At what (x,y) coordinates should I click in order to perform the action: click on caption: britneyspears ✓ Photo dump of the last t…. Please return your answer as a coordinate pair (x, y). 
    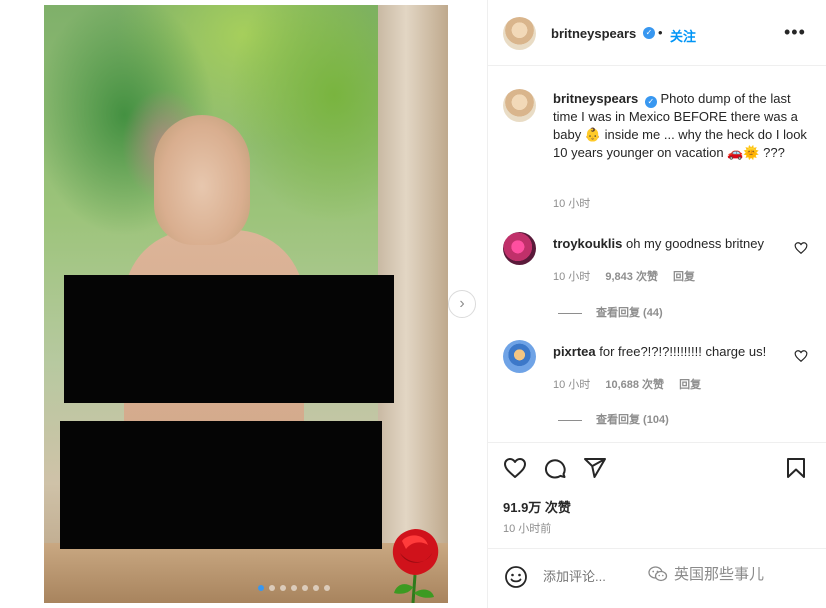
    Looking at the image, I should click on (684, 126).